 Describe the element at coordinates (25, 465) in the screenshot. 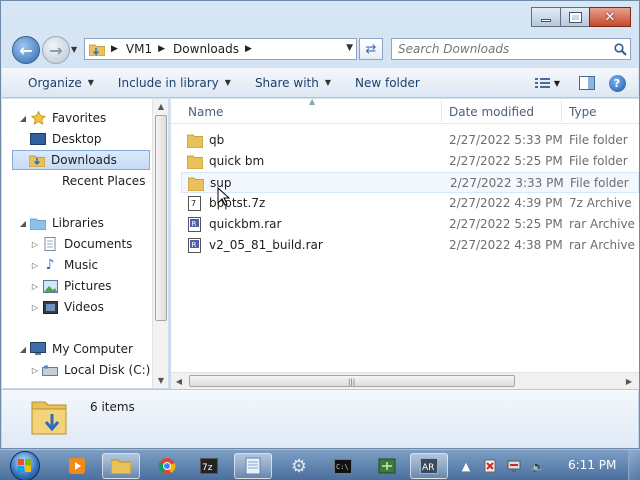

I see `start-button` at that location.